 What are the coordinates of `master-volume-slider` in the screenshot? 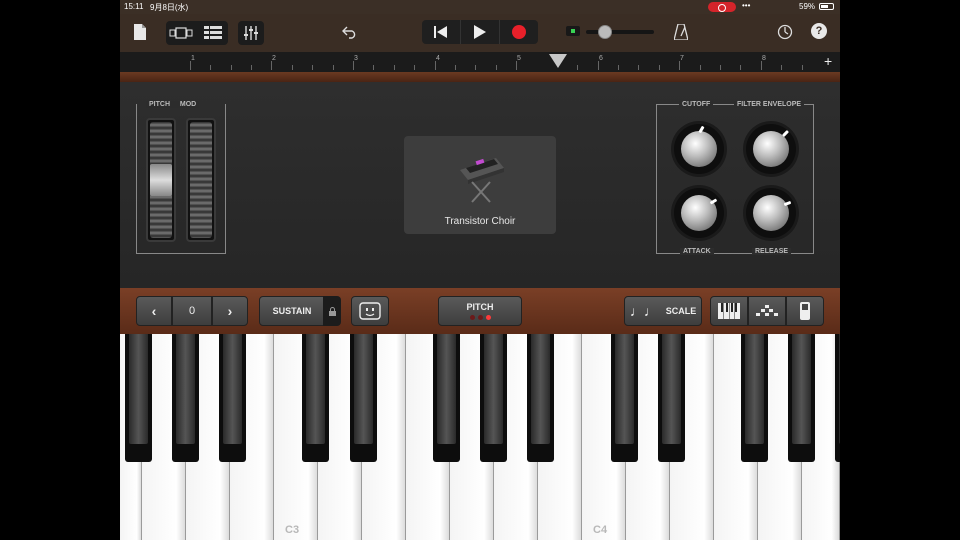 It's located at (620, 32).